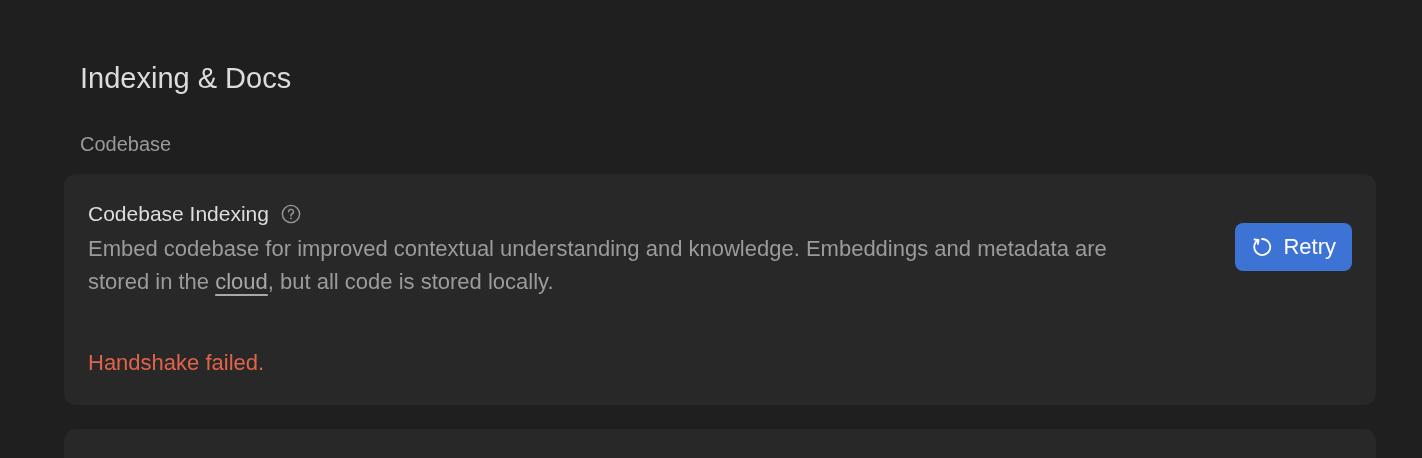  Describe the element at coordinates (178, 214) in the screenshot. I see `setting-title: Codebase Indexing` at that location.